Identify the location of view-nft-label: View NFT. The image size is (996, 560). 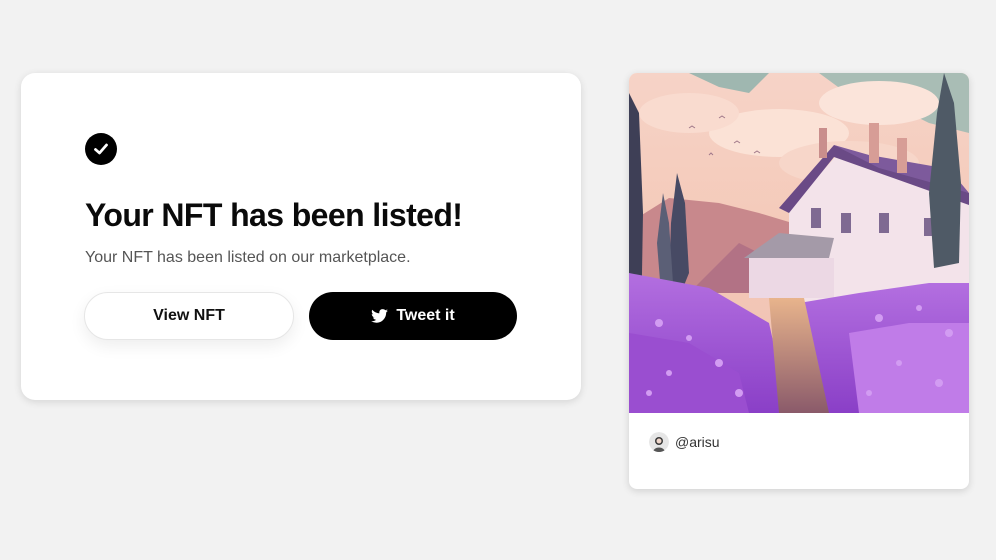
(189, 315).